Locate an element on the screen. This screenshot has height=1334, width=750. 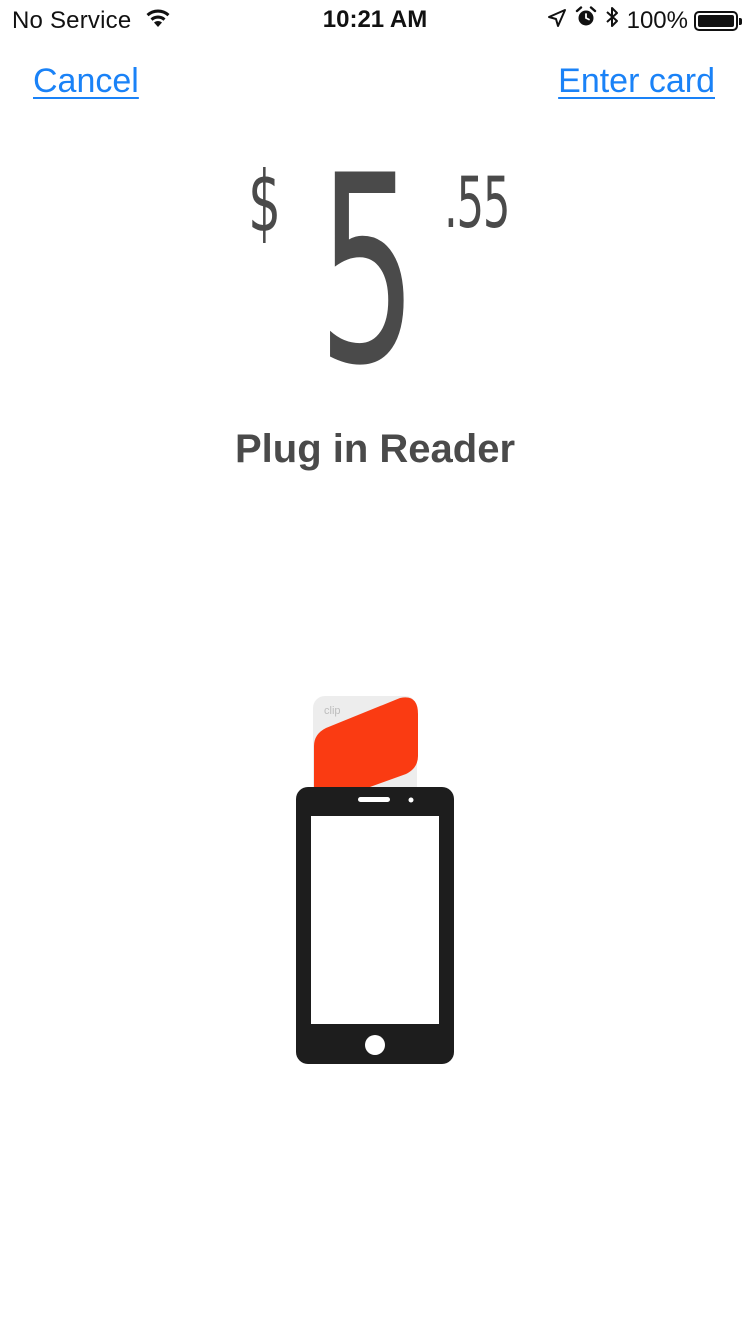
status-right: 100% is located at coordinates (644, 20).